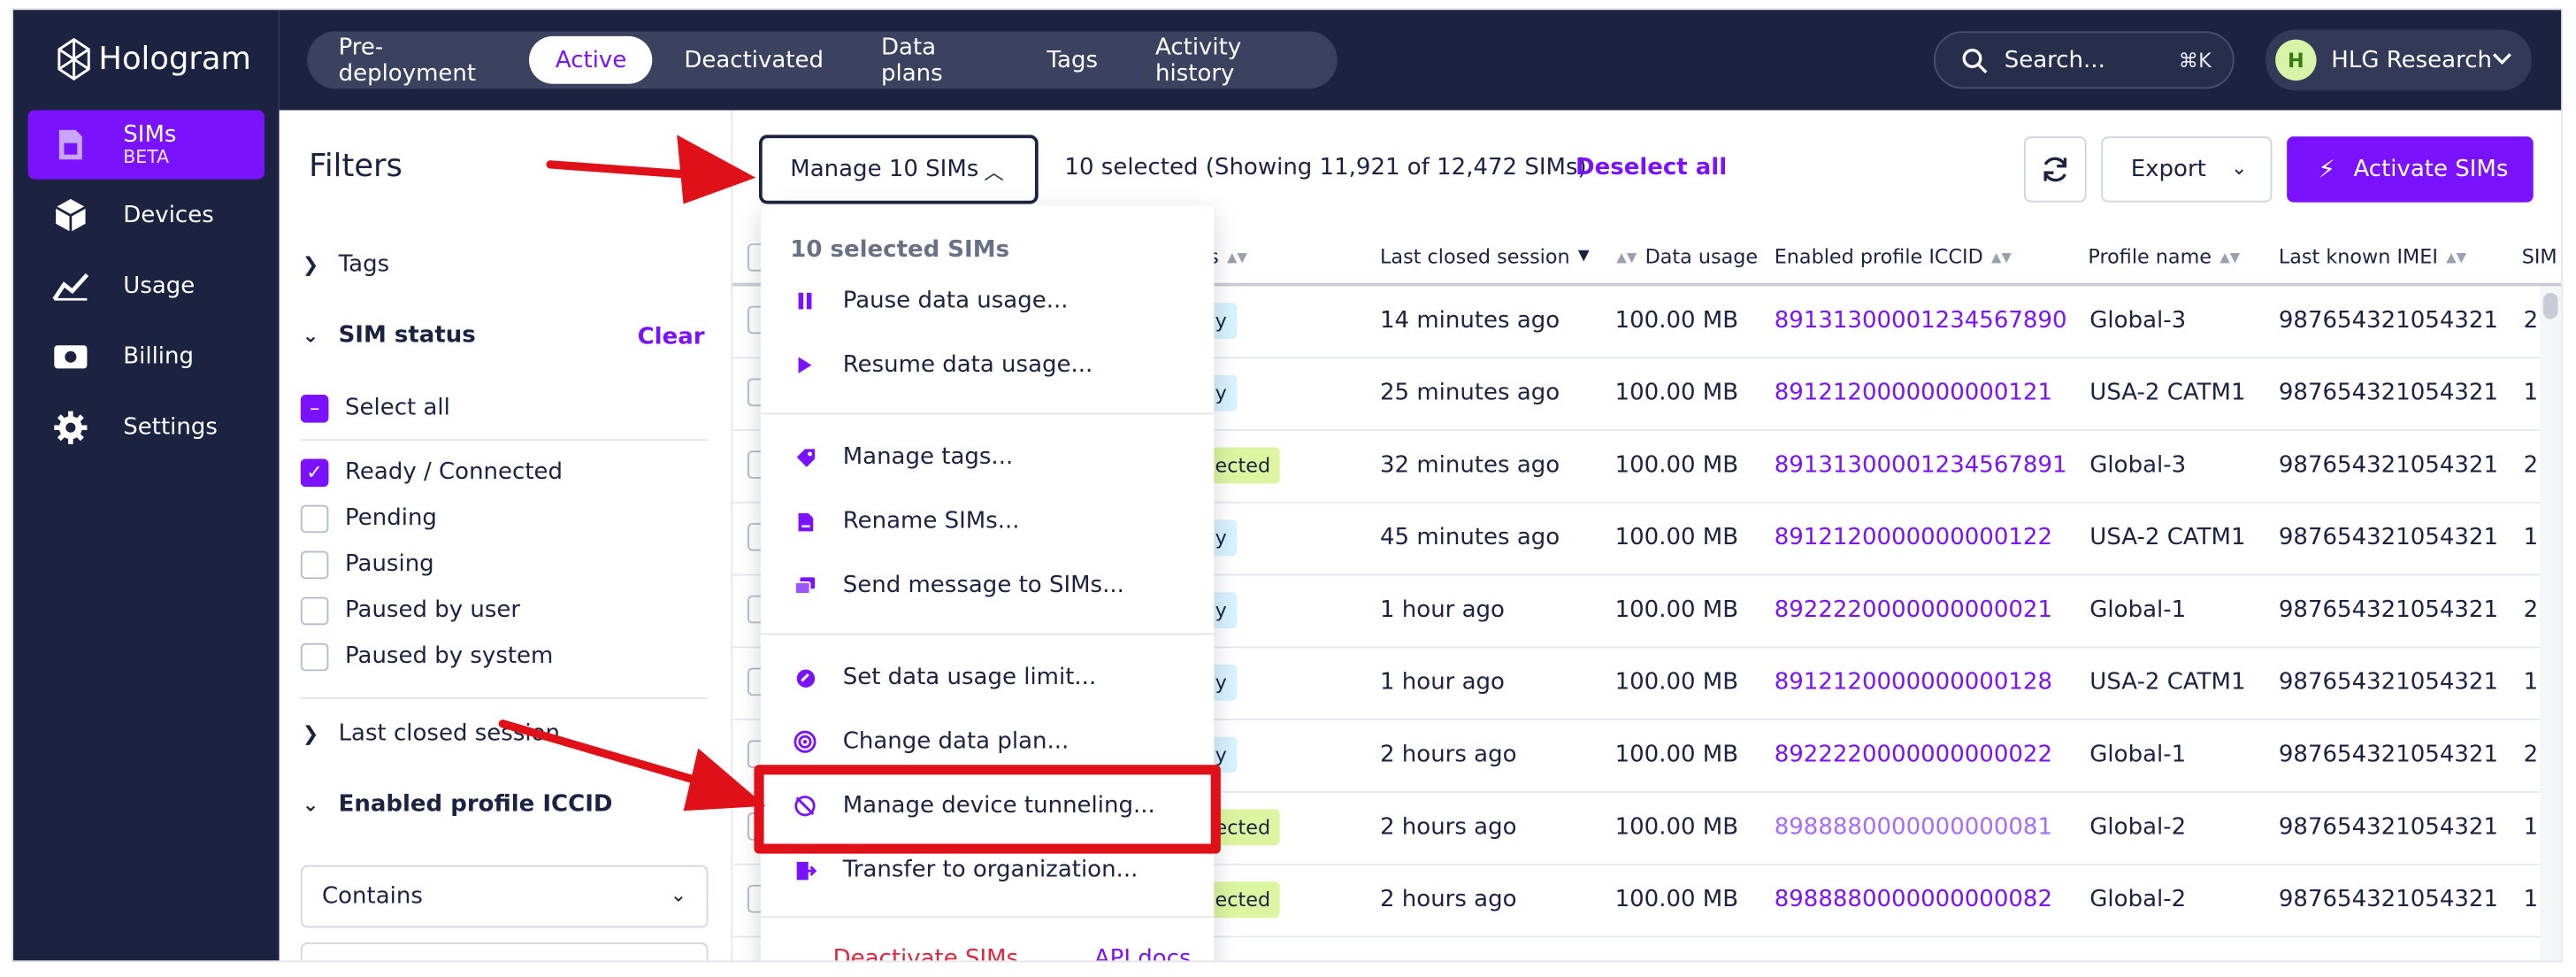  I want to click on column-header-iccid: Enabled profile ICCID ▲▼, so click(1893, 256).